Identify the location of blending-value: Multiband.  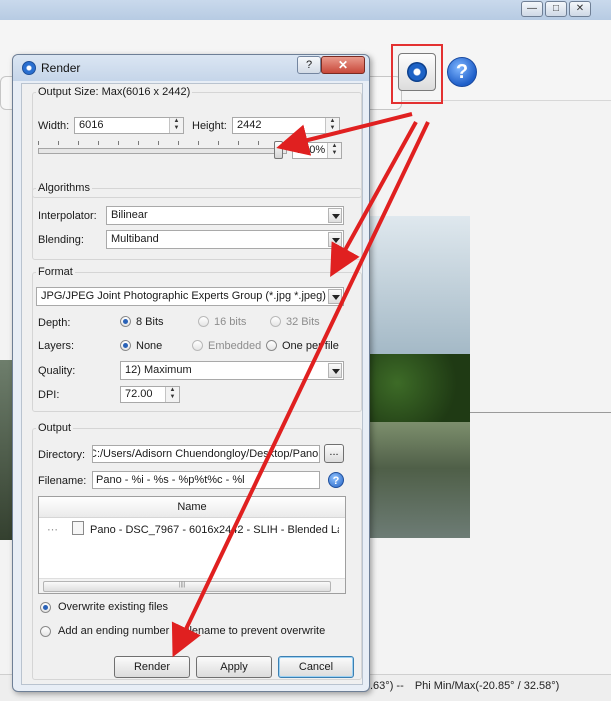
(135, 239).